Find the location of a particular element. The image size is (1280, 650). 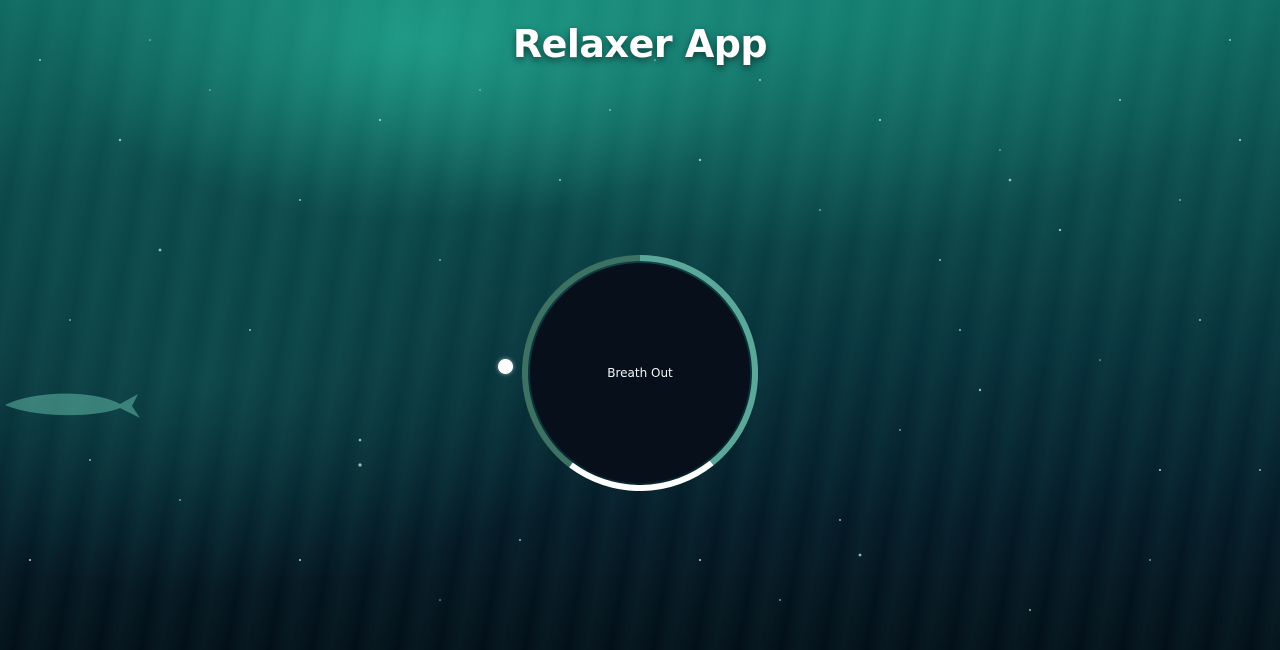

breath-circle: Breath Out is located at coordinates (640, 373).